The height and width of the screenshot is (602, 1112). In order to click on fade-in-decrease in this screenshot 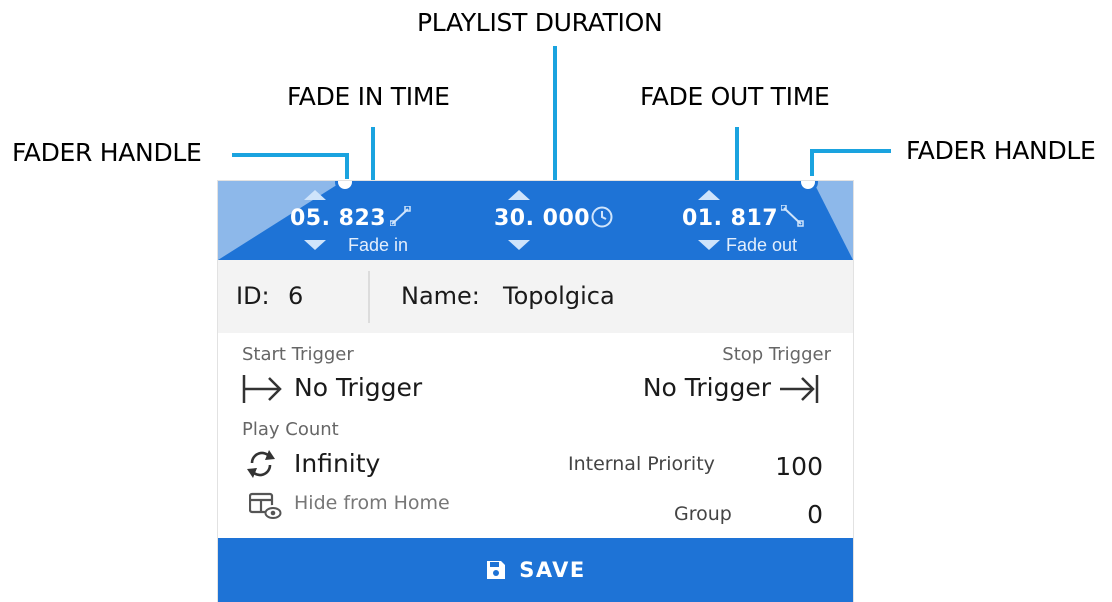, I will do `click(315, 245)`.